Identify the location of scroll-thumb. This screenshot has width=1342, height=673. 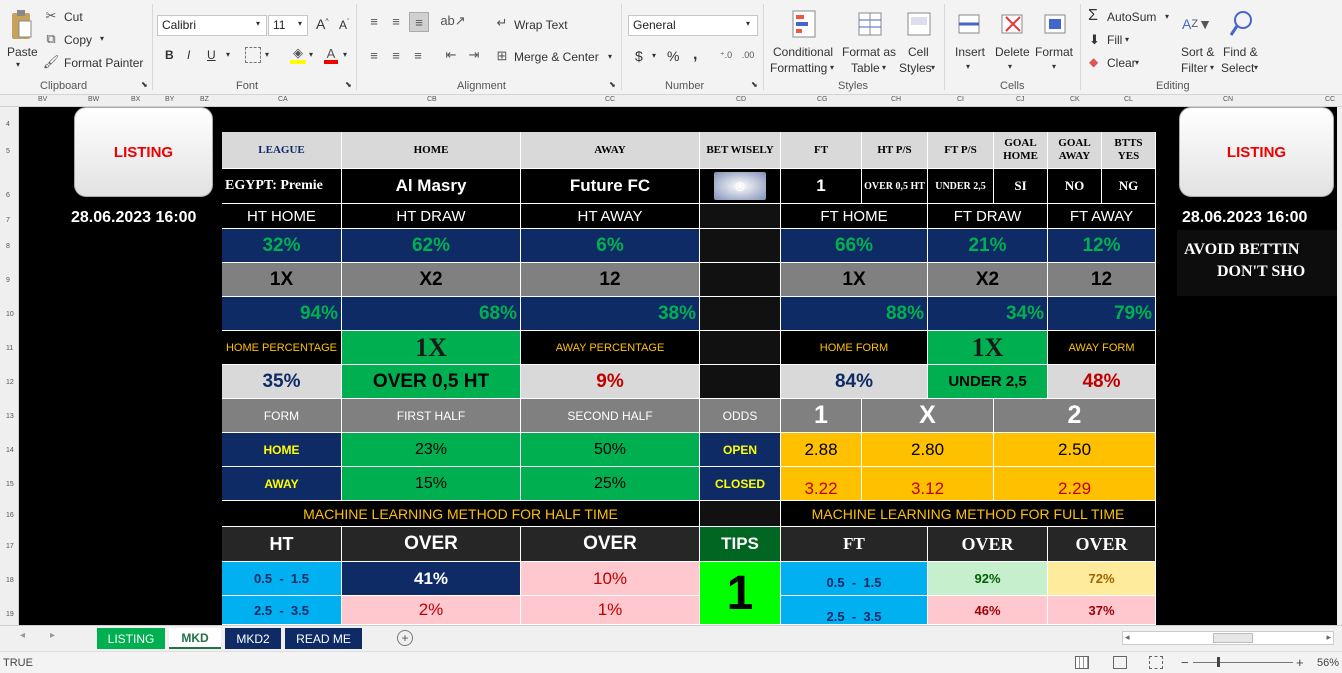
(1233, 638).